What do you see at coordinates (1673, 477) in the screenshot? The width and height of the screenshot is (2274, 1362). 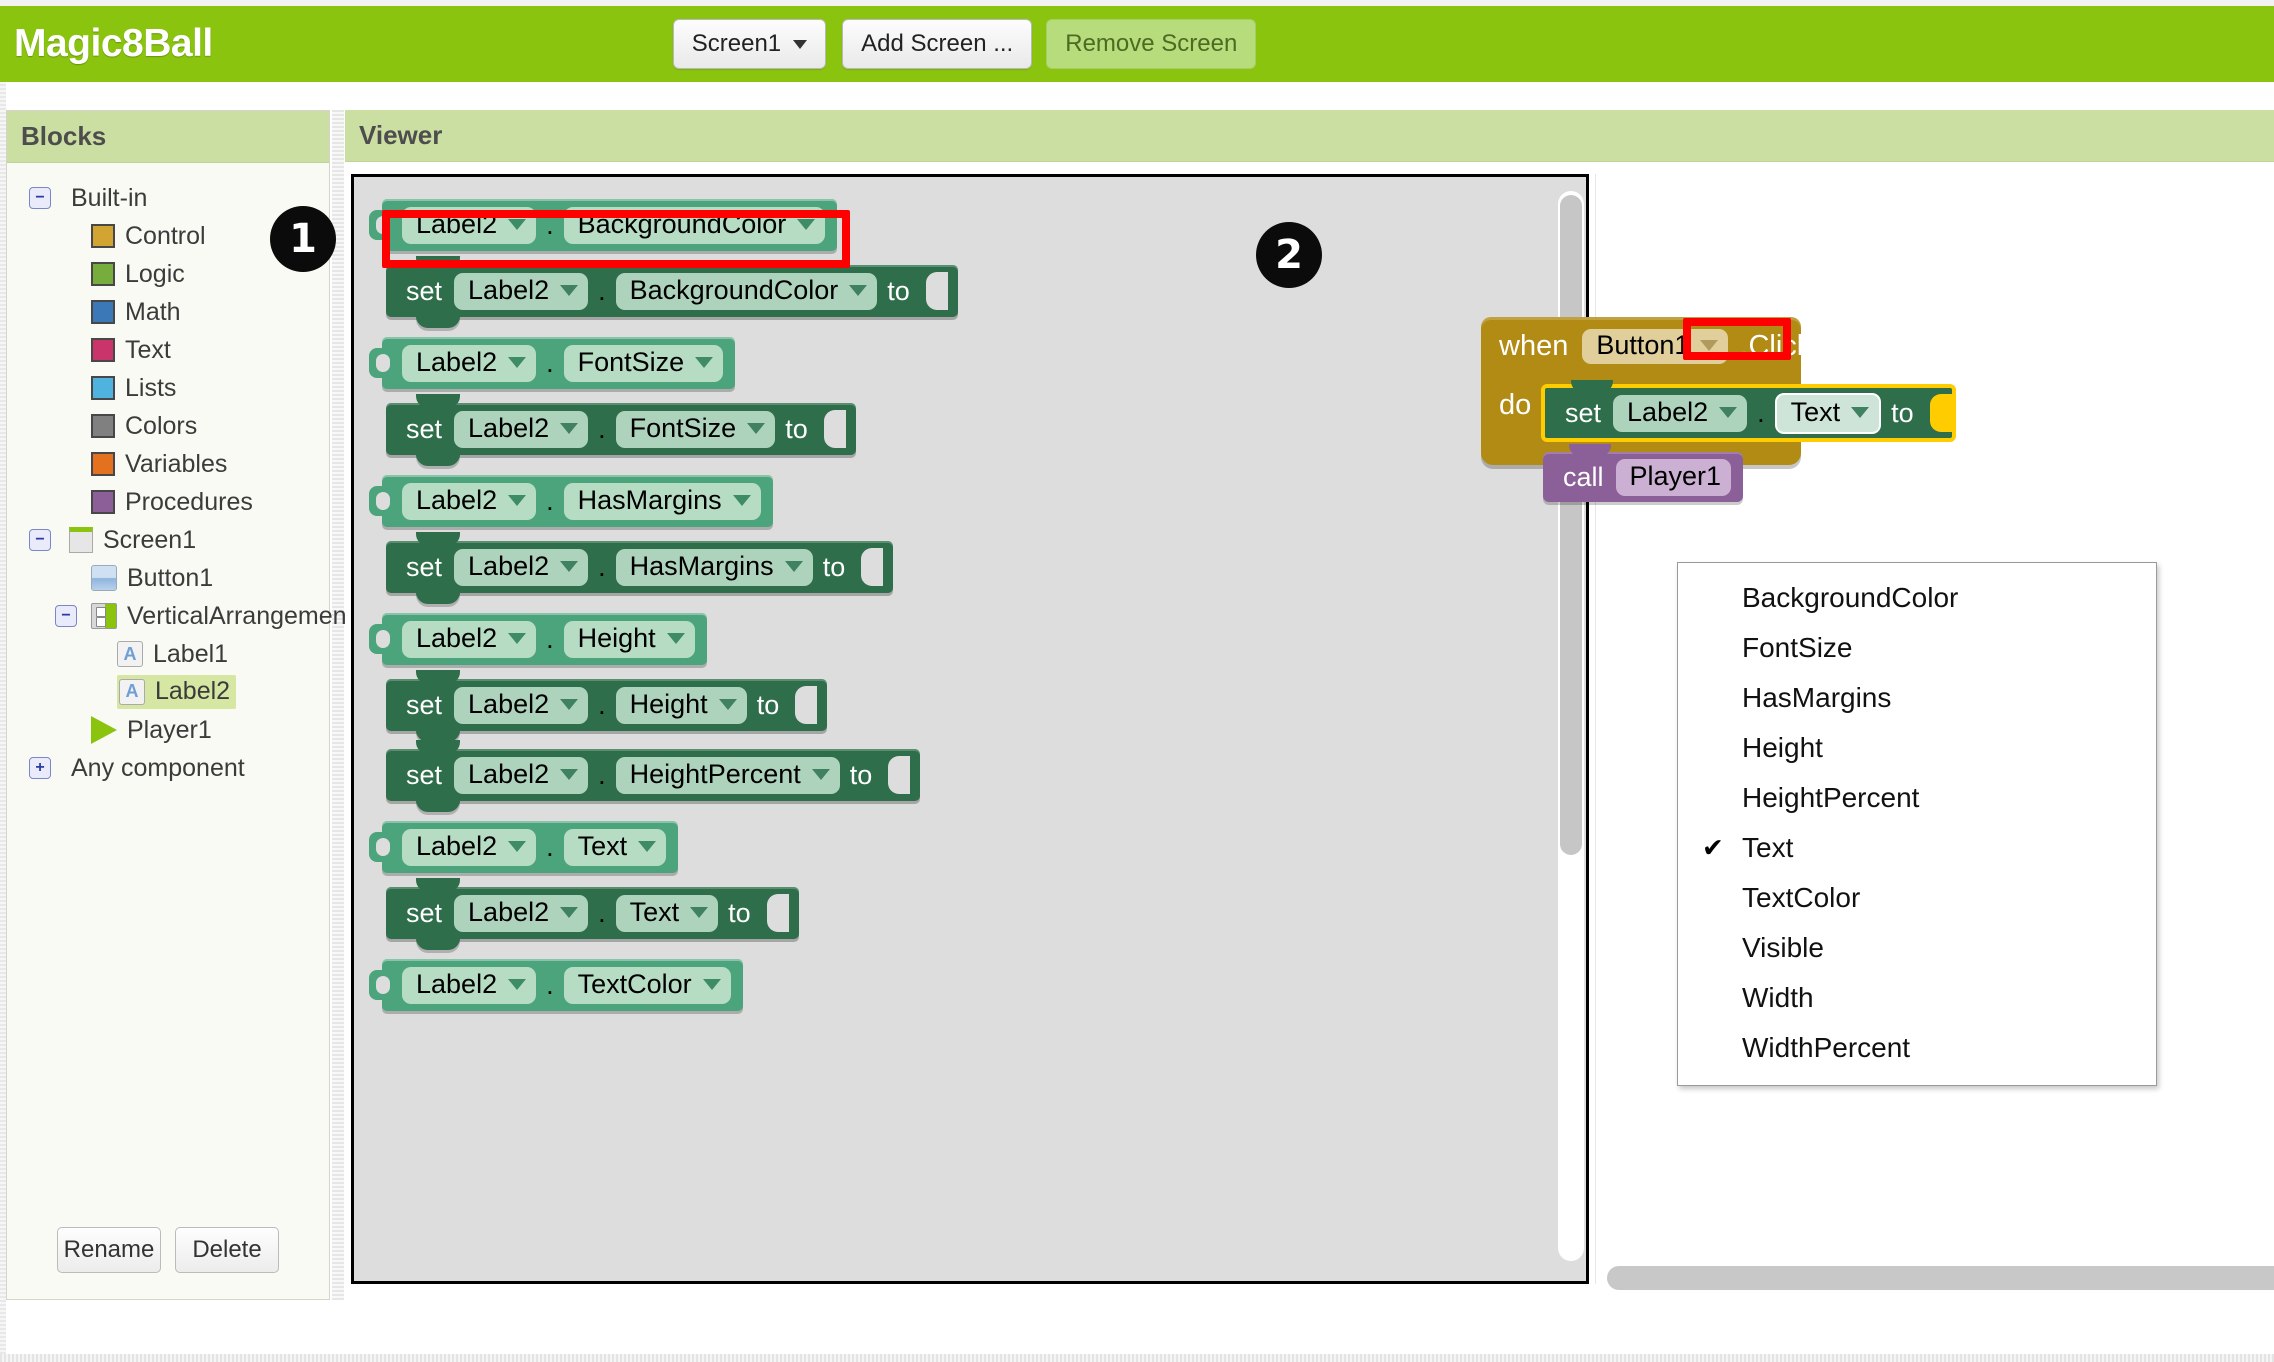 I see `component-field: Player1` at bounding box center [1673, 477].